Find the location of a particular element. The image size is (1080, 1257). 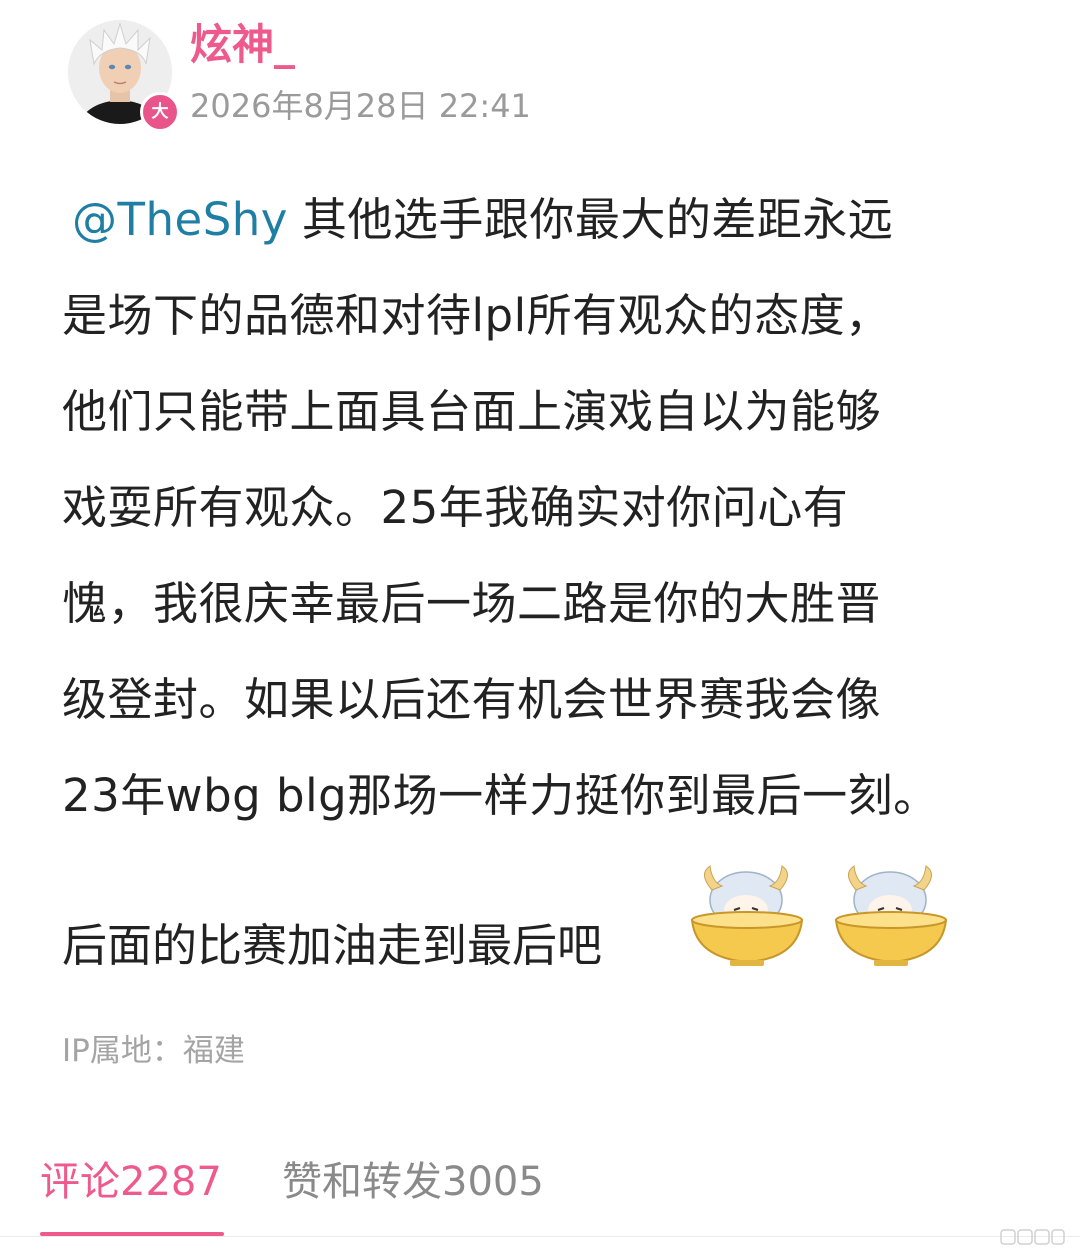

body-line: 戏耍所有观众。25年我确实对你问心有 is located at coordinates (455, 507).